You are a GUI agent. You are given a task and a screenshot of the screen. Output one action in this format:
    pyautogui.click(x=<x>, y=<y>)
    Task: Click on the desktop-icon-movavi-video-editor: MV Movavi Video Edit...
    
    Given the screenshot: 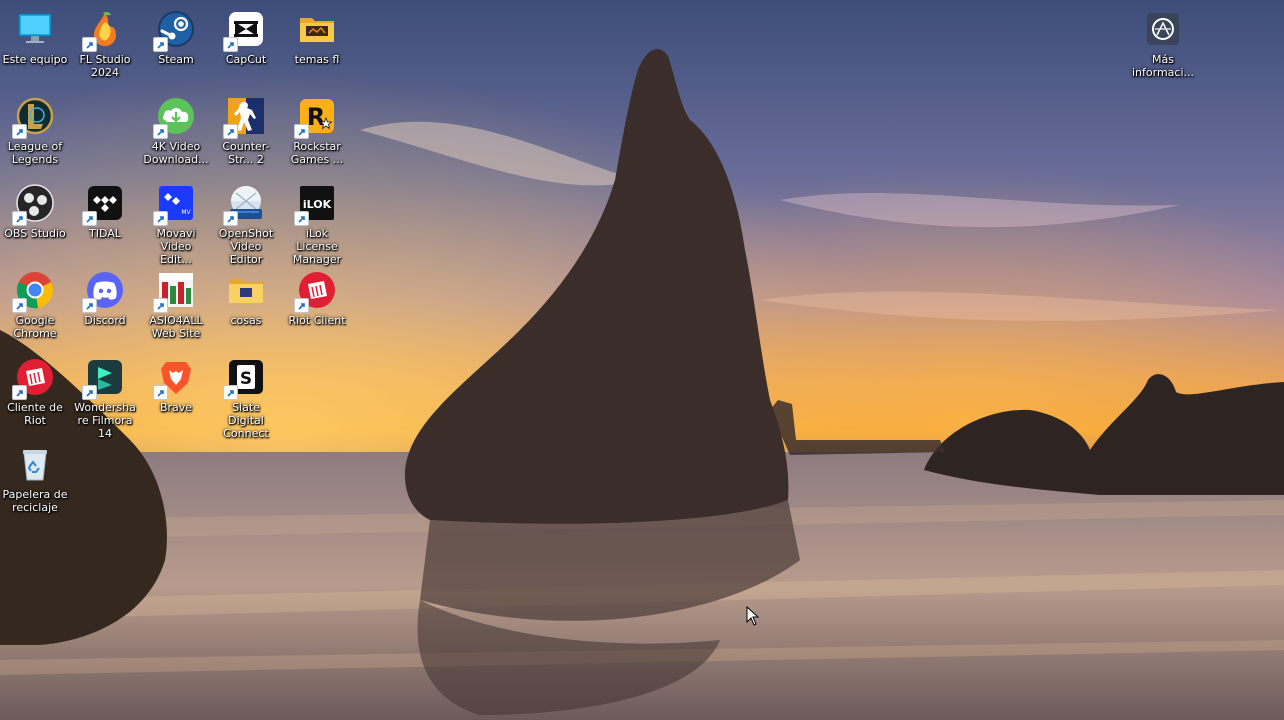 What is the action you would take?
    pyautogui.click(x=176, y=224)
    